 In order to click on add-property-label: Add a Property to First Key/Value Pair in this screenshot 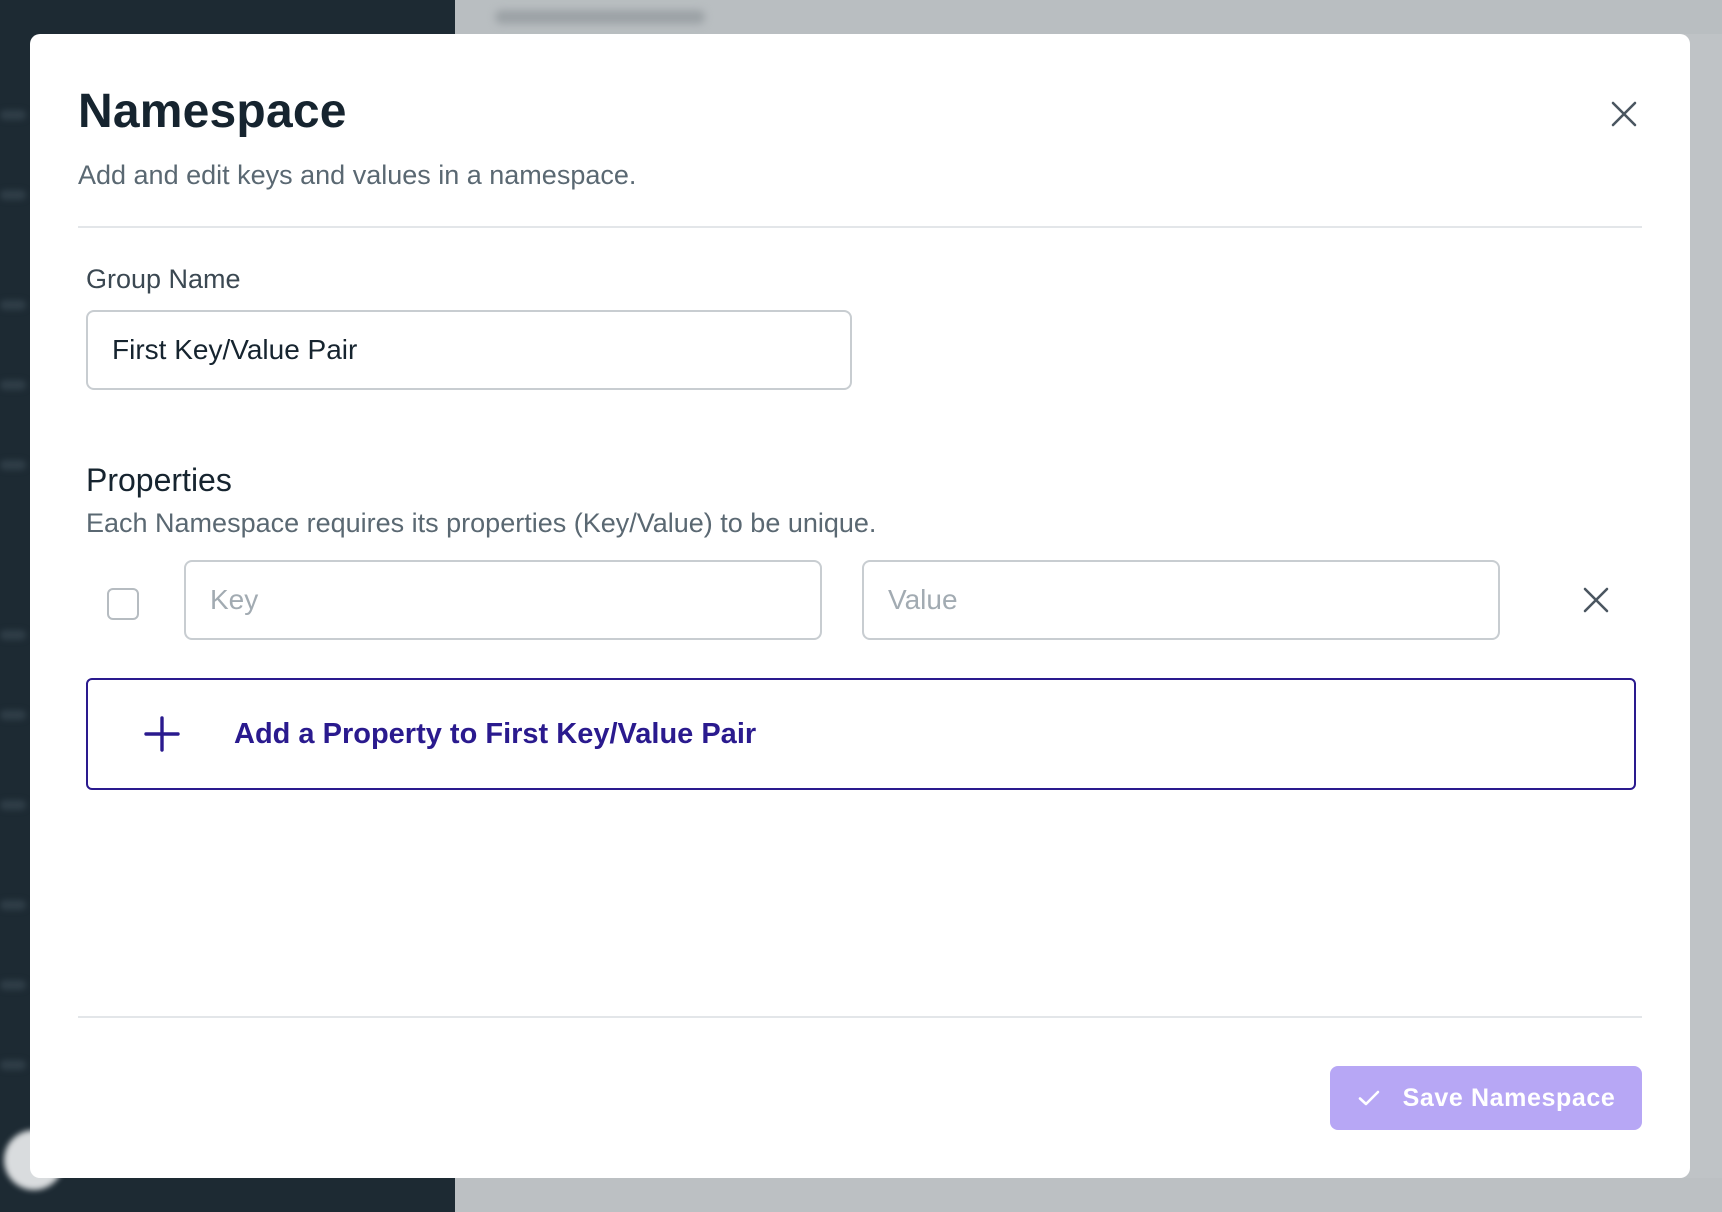, I will do `click(495, 733)`.